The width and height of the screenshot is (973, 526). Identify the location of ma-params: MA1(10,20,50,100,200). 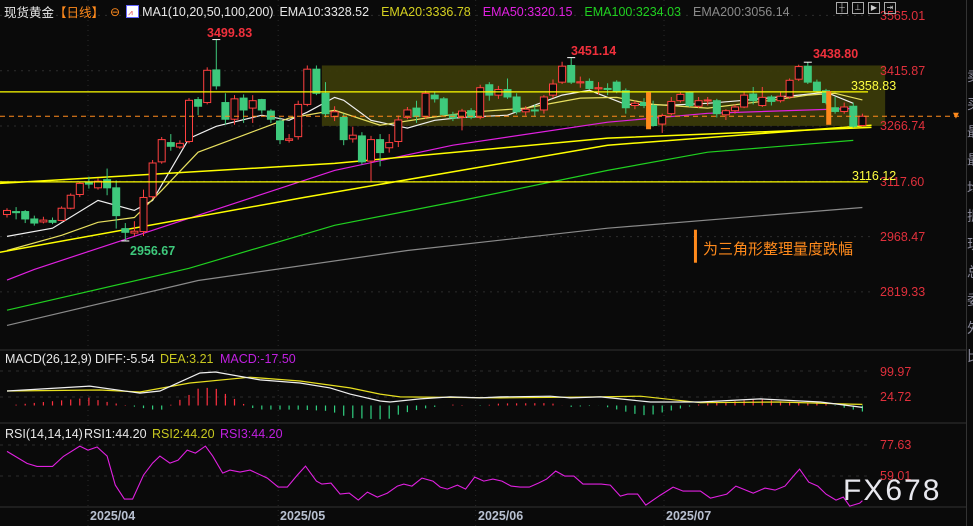
(207, 12).